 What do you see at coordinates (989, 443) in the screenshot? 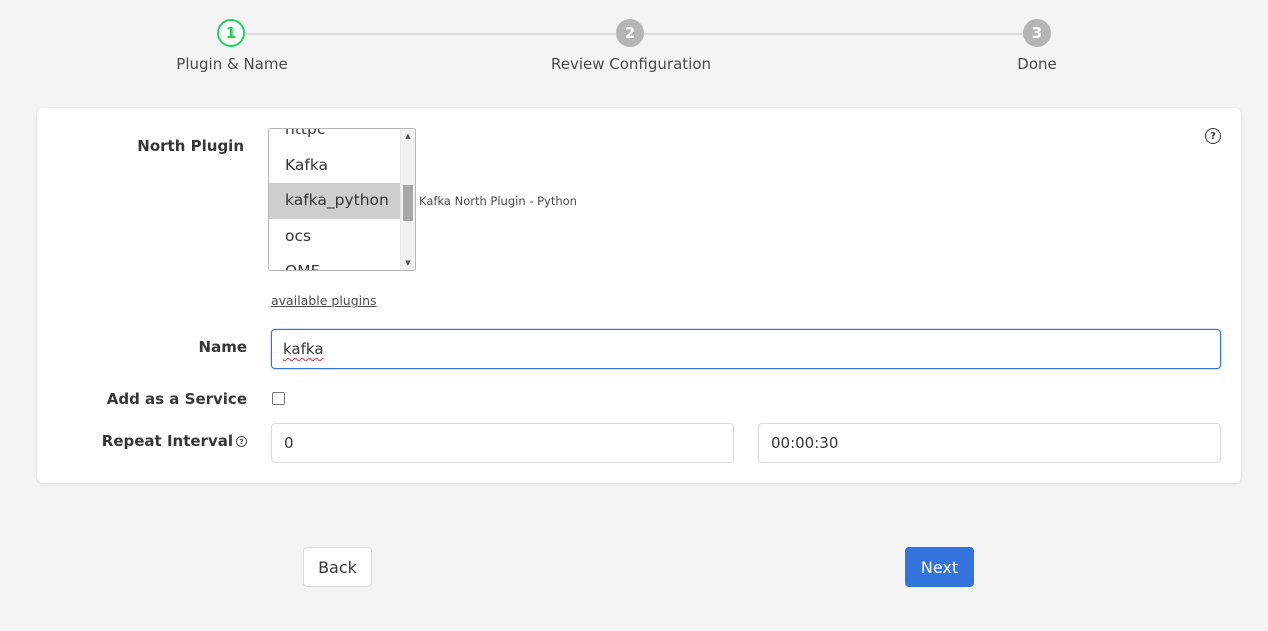
I see `repeat-interval-time-input` at bounding box center [989, 443].